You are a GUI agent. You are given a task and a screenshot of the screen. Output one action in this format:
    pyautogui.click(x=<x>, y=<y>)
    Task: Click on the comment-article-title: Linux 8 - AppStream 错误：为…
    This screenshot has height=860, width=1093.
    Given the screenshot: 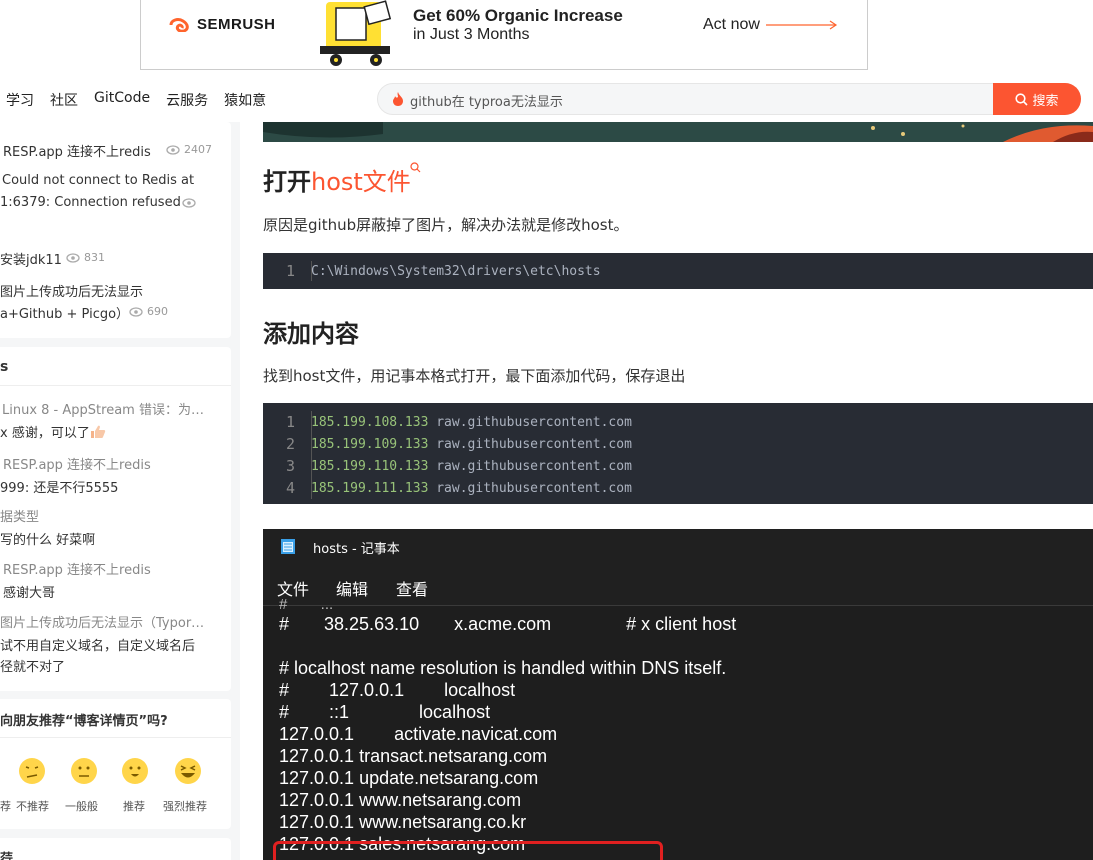 What is the action you would take?
    pyautogui.click(x=103, y=408)
    